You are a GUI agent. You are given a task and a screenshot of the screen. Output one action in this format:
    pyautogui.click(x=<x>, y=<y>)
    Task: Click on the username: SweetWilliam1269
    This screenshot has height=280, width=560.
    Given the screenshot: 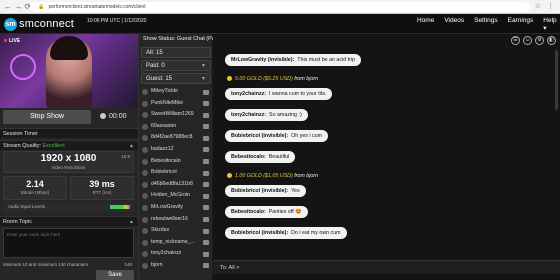 What is the action you would take?
    pyautogui.click(x=172, y=114)
    